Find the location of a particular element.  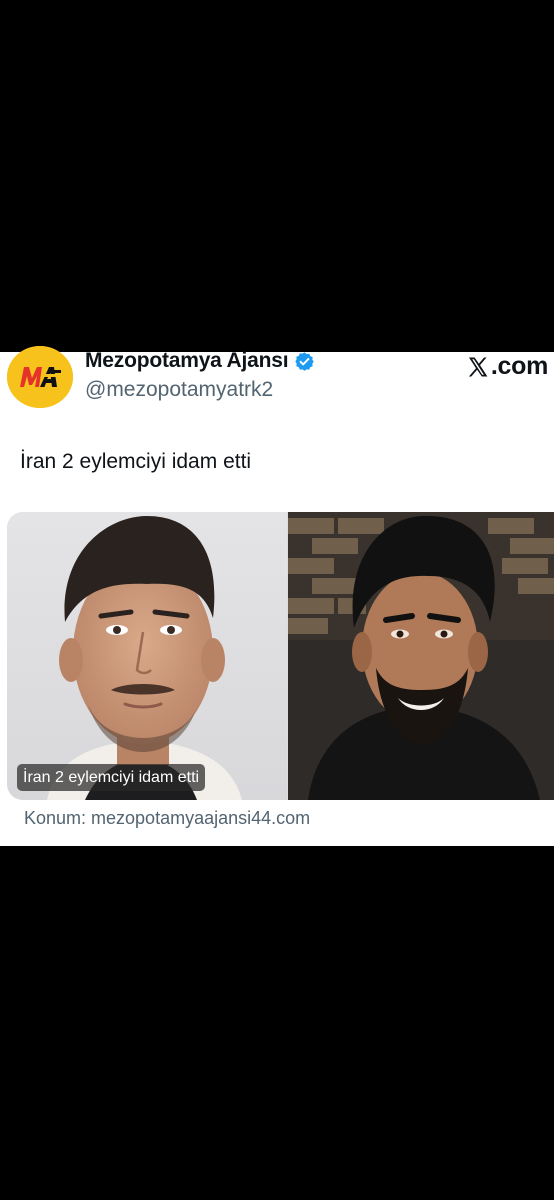

x-brand-mark: .com is located at coordinates (507, 366).